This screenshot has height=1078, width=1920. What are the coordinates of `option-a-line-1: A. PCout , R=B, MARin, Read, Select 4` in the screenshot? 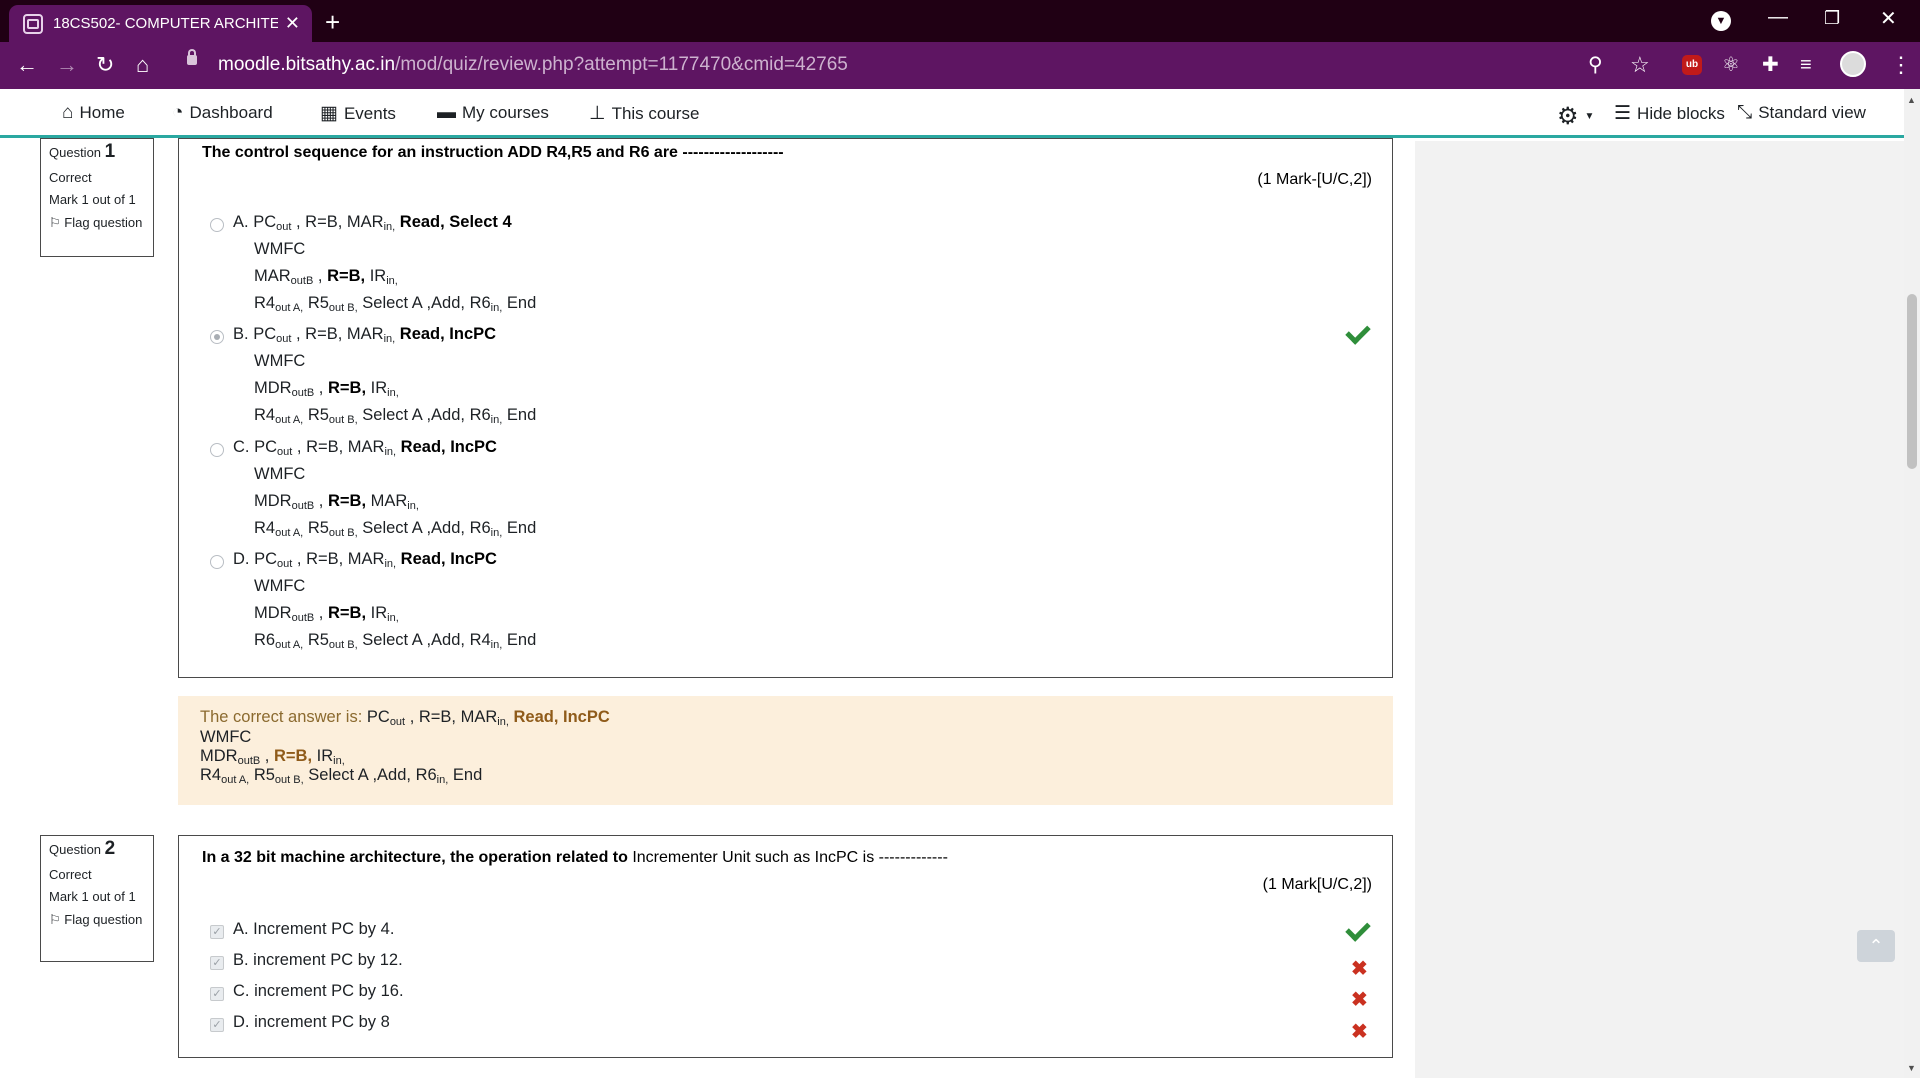 It's located at (372, 223).